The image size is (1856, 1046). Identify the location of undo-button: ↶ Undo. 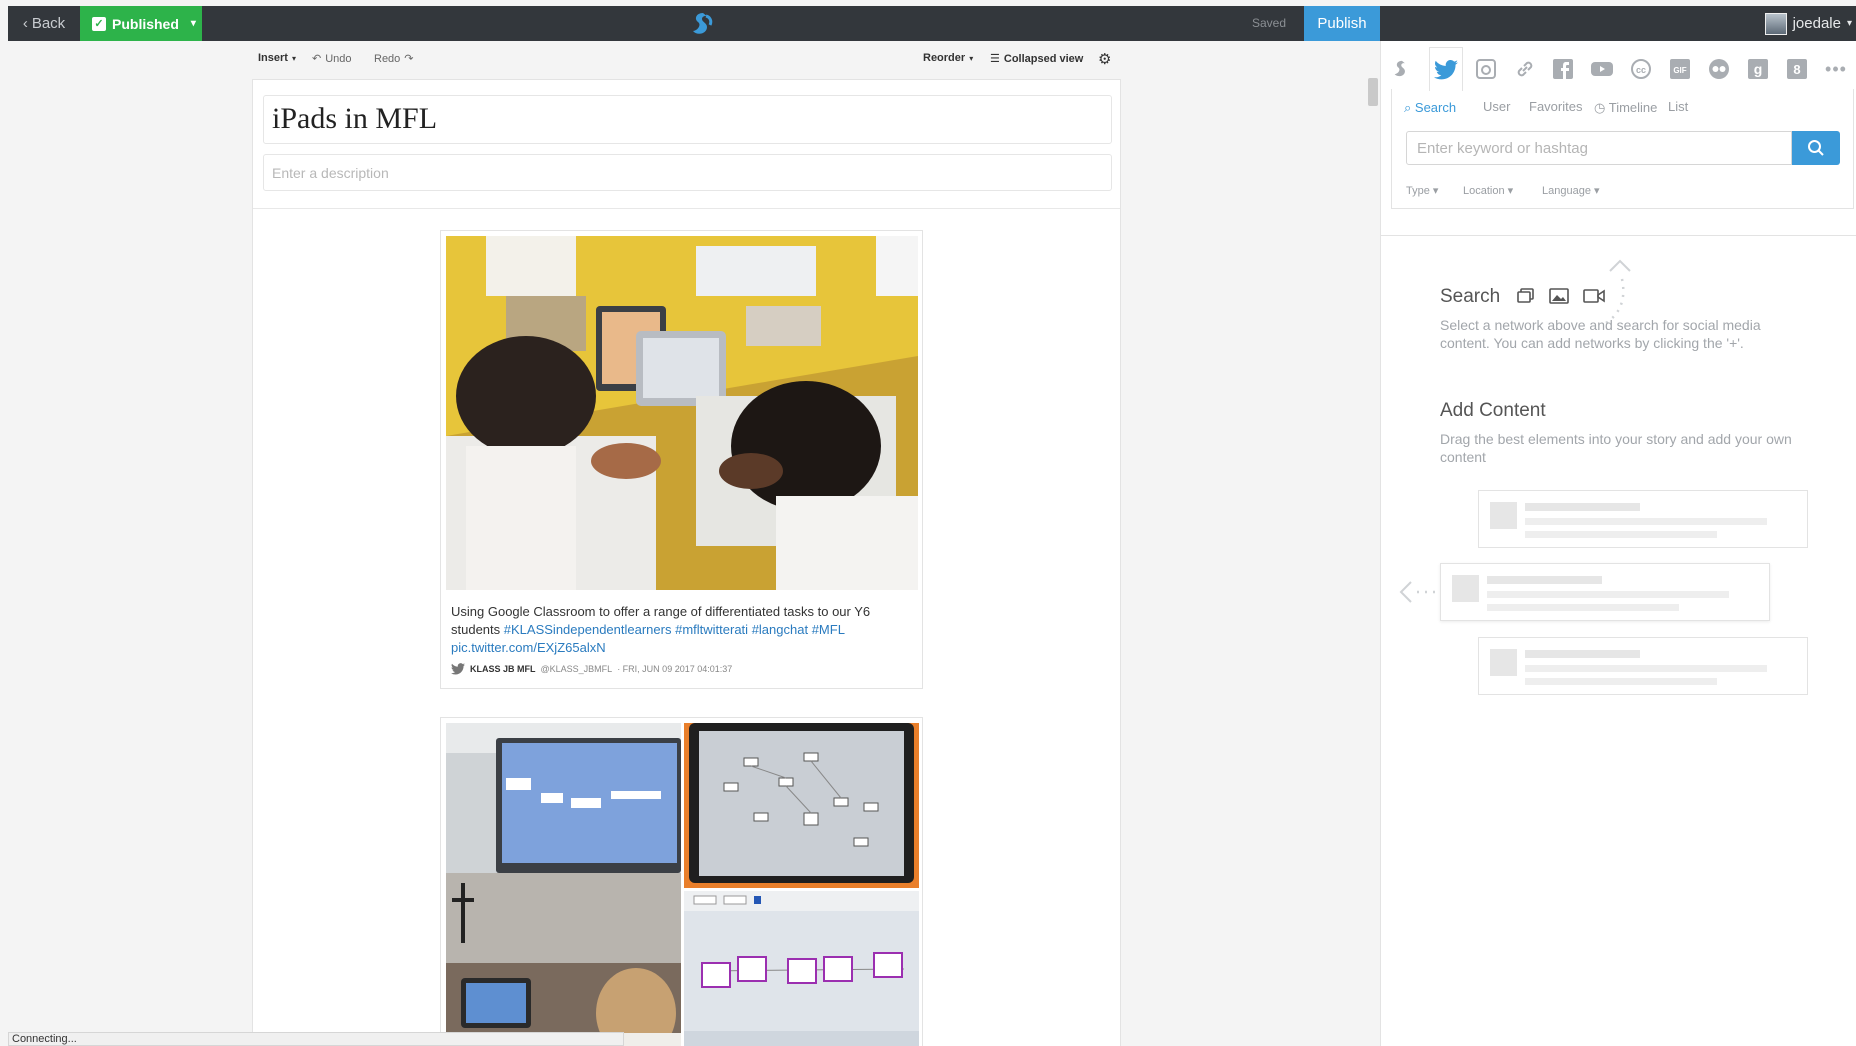
(332, 59).